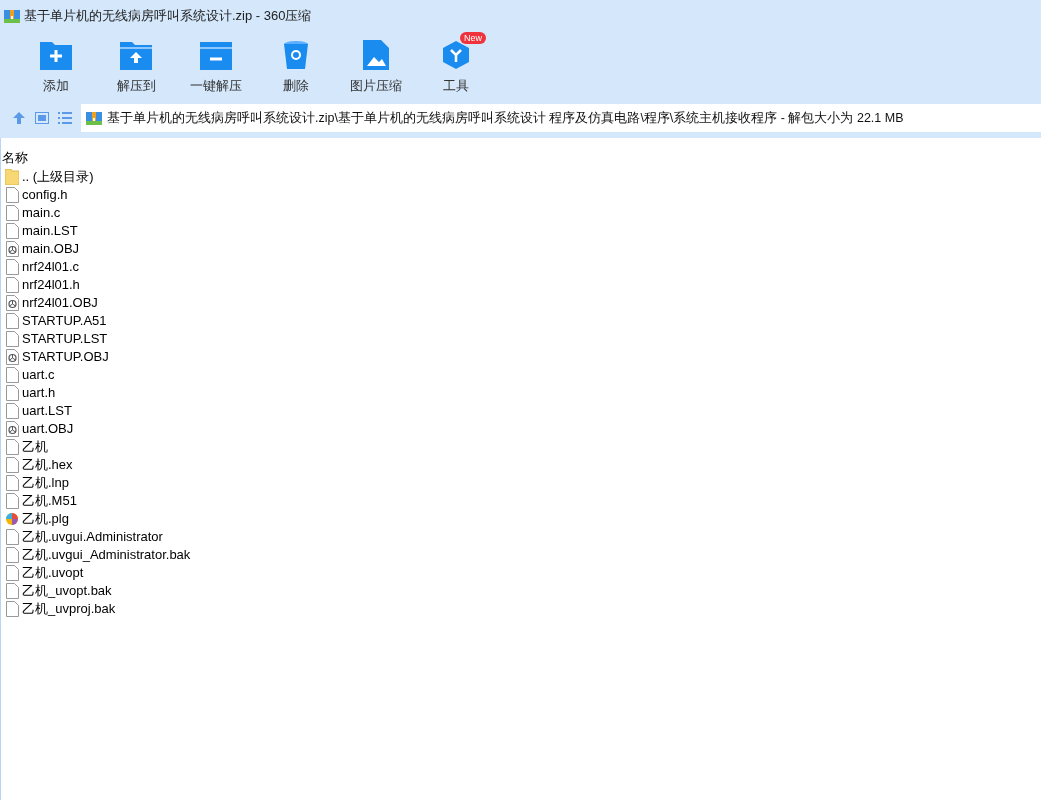  What do you see at coordinates (49, 501) in the screenshot?
I see `file-name: 乙机.M51` at bounding box center [49, 501].